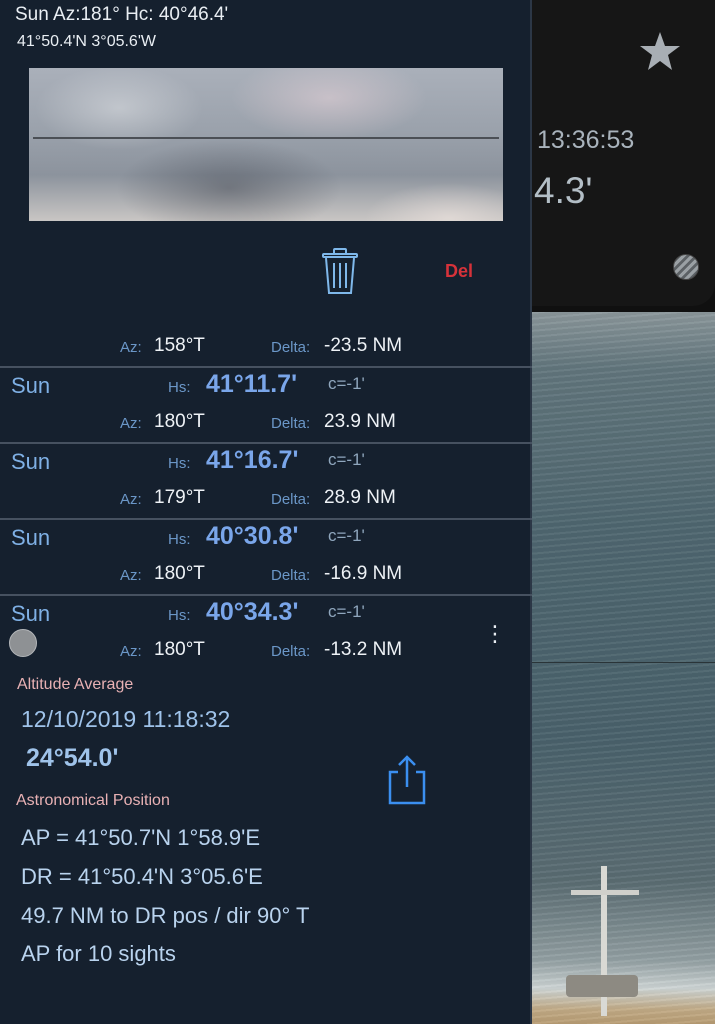 Image resolution: width=715 pixels, height=1024 pixels. I want to click on position-header: 41°50.4'N 3°05.6'W, so click(86, 41).